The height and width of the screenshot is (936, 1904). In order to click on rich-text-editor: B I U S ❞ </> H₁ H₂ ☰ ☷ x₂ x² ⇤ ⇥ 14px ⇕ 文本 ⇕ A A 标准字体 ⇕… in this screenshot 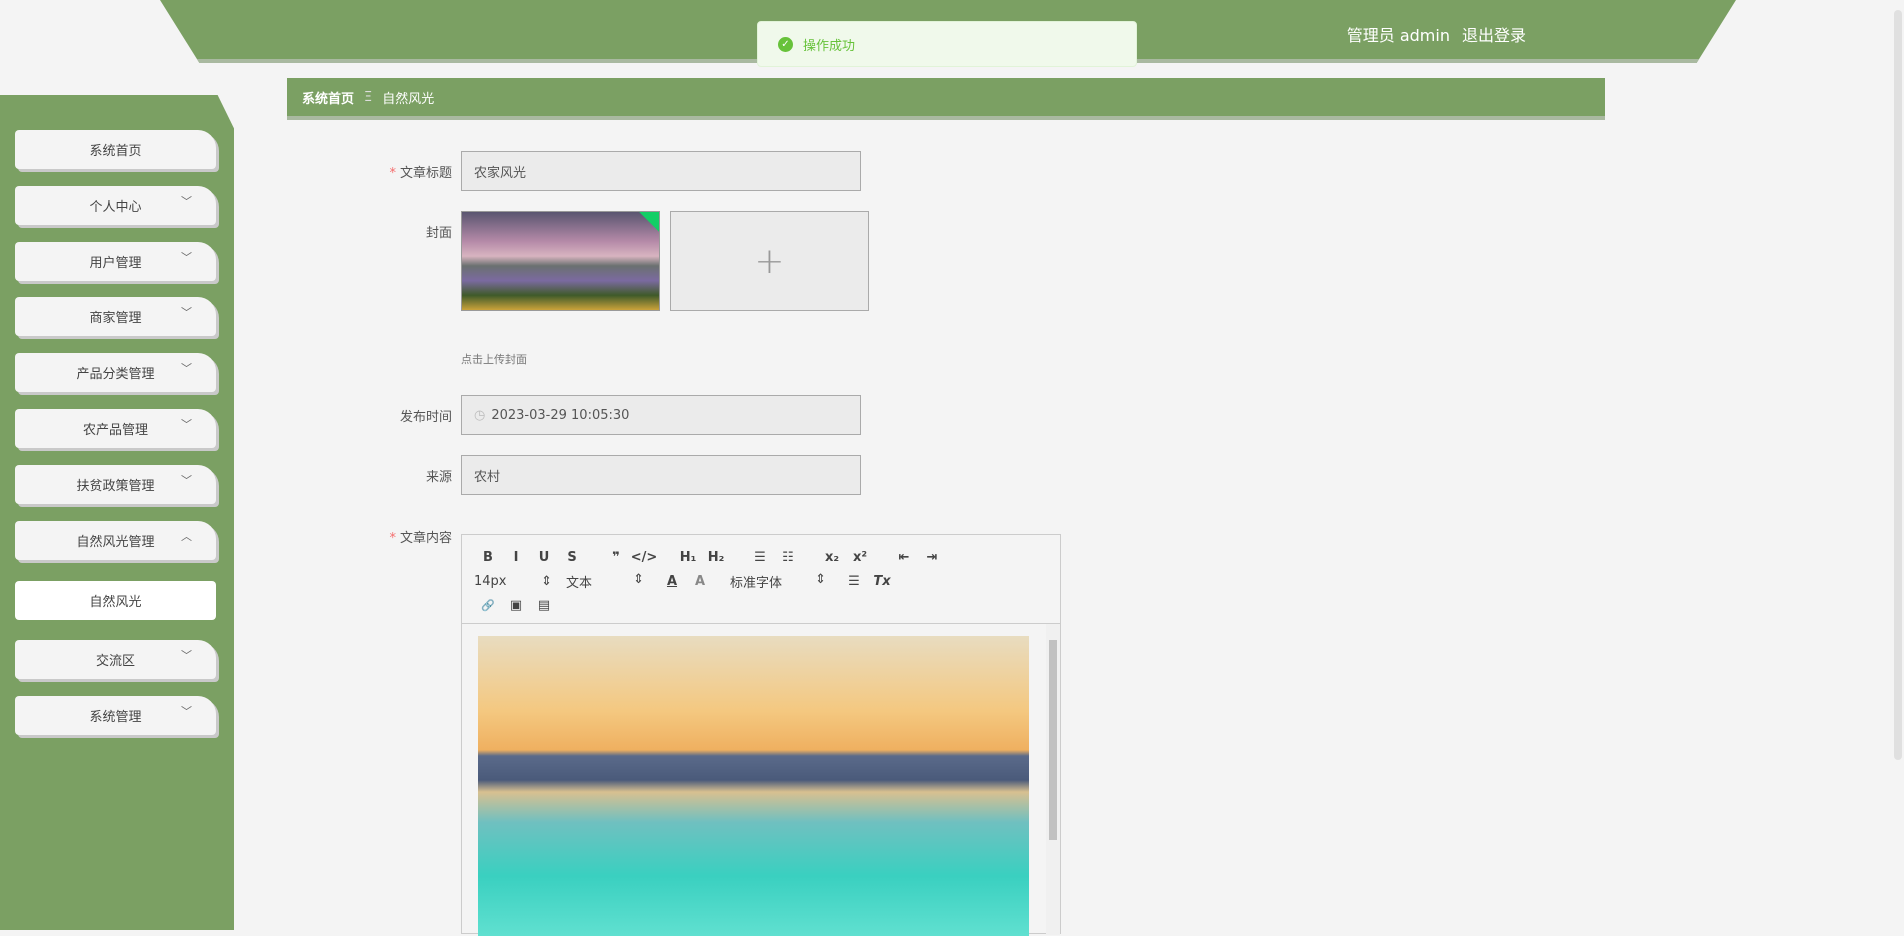, I will do `click(761, 735)`.